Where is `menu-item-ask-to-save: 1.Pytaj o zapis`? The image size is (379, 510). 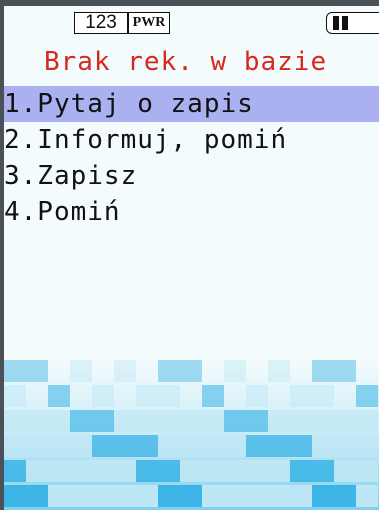 menu-item-ask-to-save: 1.Pytaj o zapis is located at coordinates (191, 104).